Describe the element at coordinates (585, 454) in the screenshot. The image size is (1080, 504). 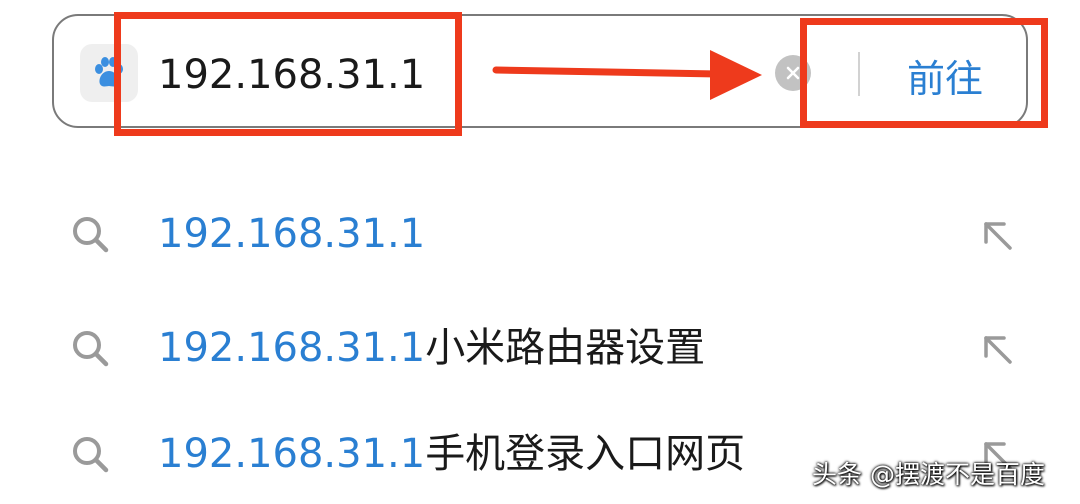
I see `suggestion-rest: 手机登录入口网页` at that location.